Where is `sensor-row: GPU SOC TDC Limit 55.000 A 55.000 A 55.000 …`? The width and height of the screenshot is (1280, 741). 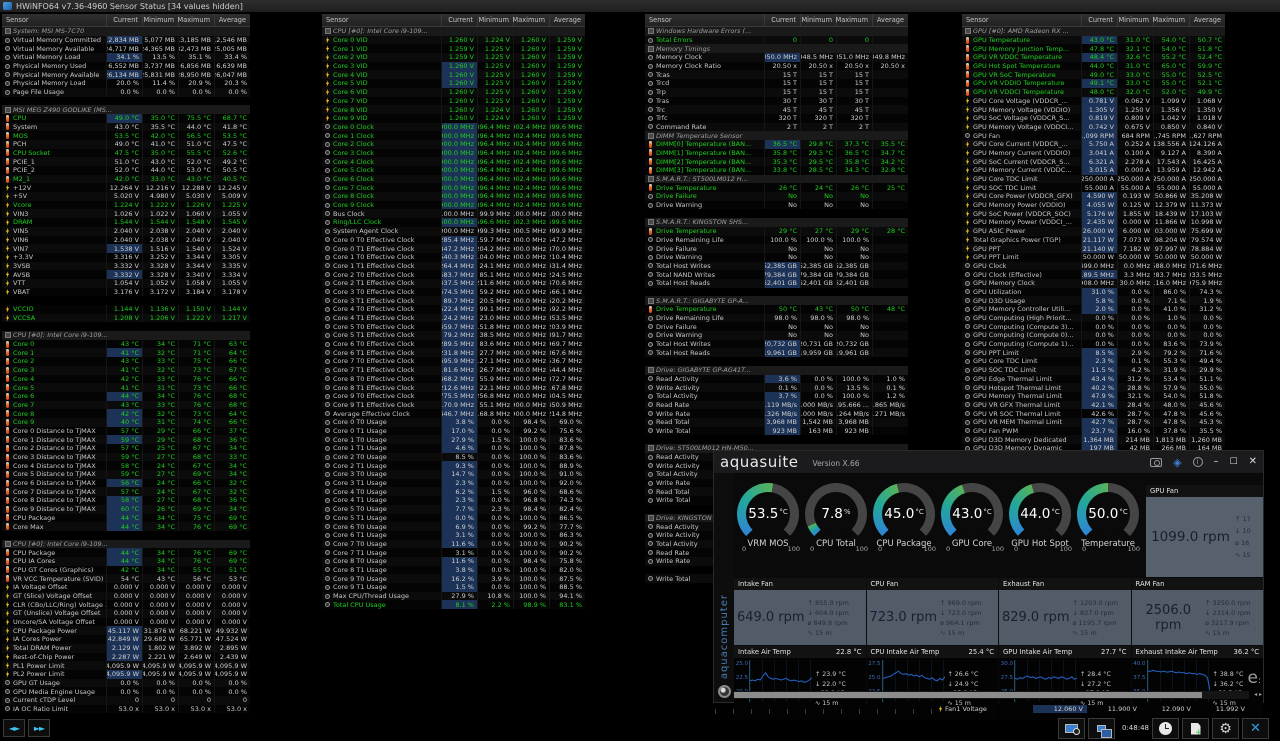 sensor-row: GPU SOC TDC Limit 55.000 A 55.000 A 55.000 … is located at coordinates (1093, 188).